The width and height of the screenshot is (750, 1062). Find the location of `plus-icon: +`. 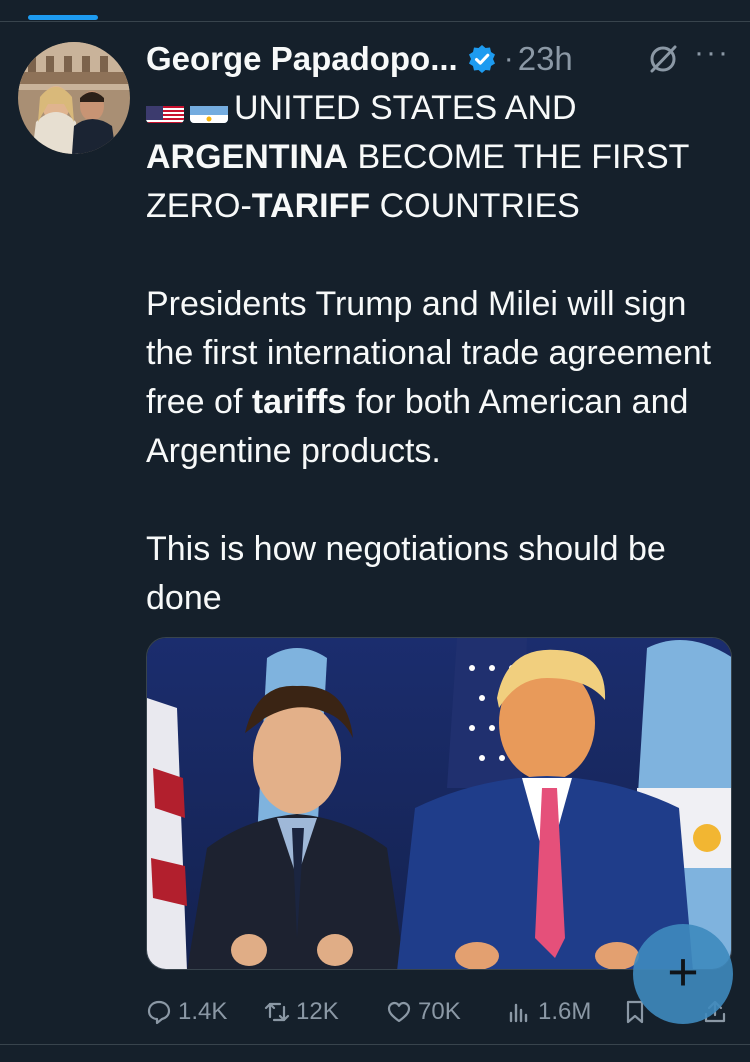

plus-icon: + is located at coordinates (683, 972).